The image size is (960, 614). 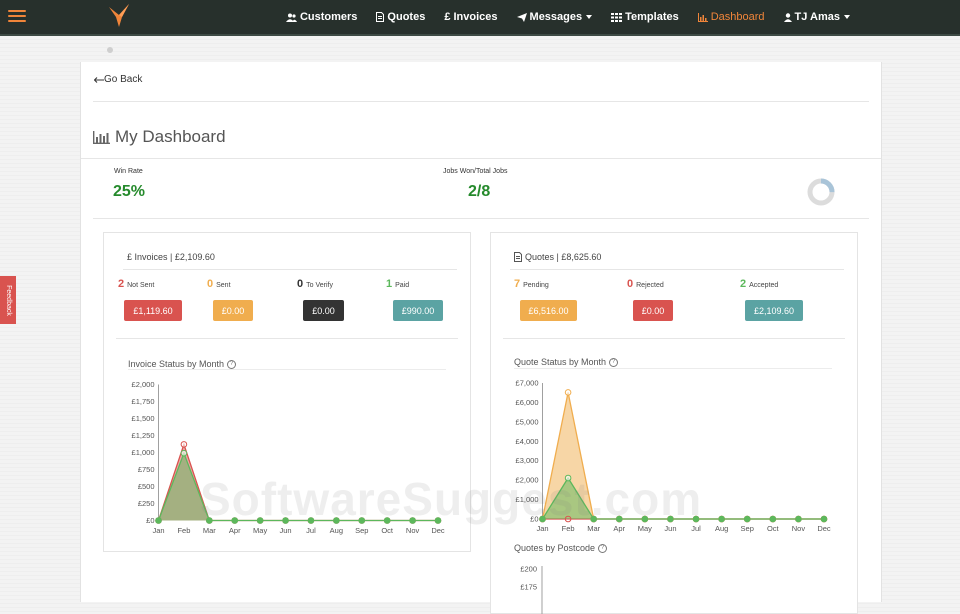 What do you see at coordinates (321, 17) in the screenshot?
I see `nav-customers: Customers` at bounding box center [321, 17].